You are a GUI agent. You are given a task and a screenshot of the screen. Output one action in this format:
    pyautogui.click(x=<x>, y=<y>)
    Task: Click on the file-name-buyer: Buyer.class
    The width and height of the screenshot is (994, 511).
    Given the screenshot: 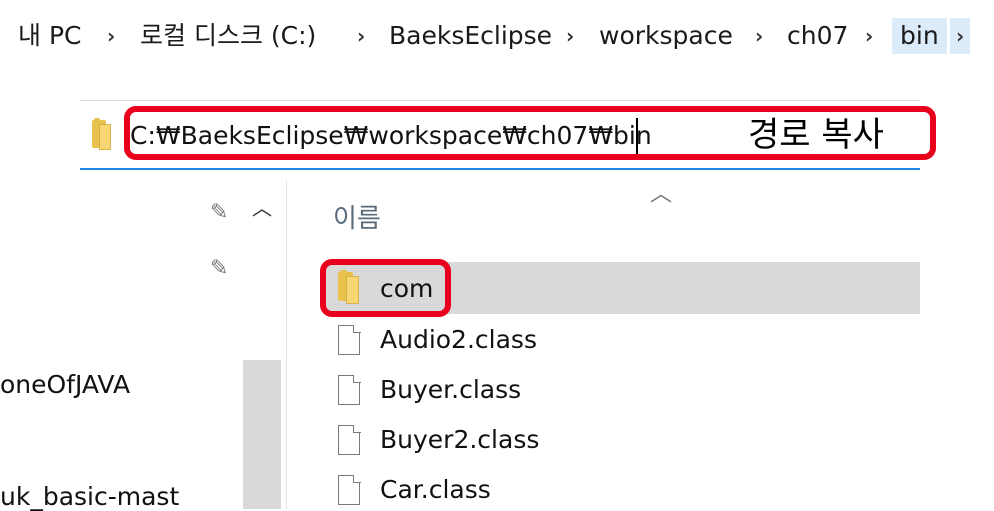 What is the action you would take?
    pyautogui.click(x=450, y=389)
    